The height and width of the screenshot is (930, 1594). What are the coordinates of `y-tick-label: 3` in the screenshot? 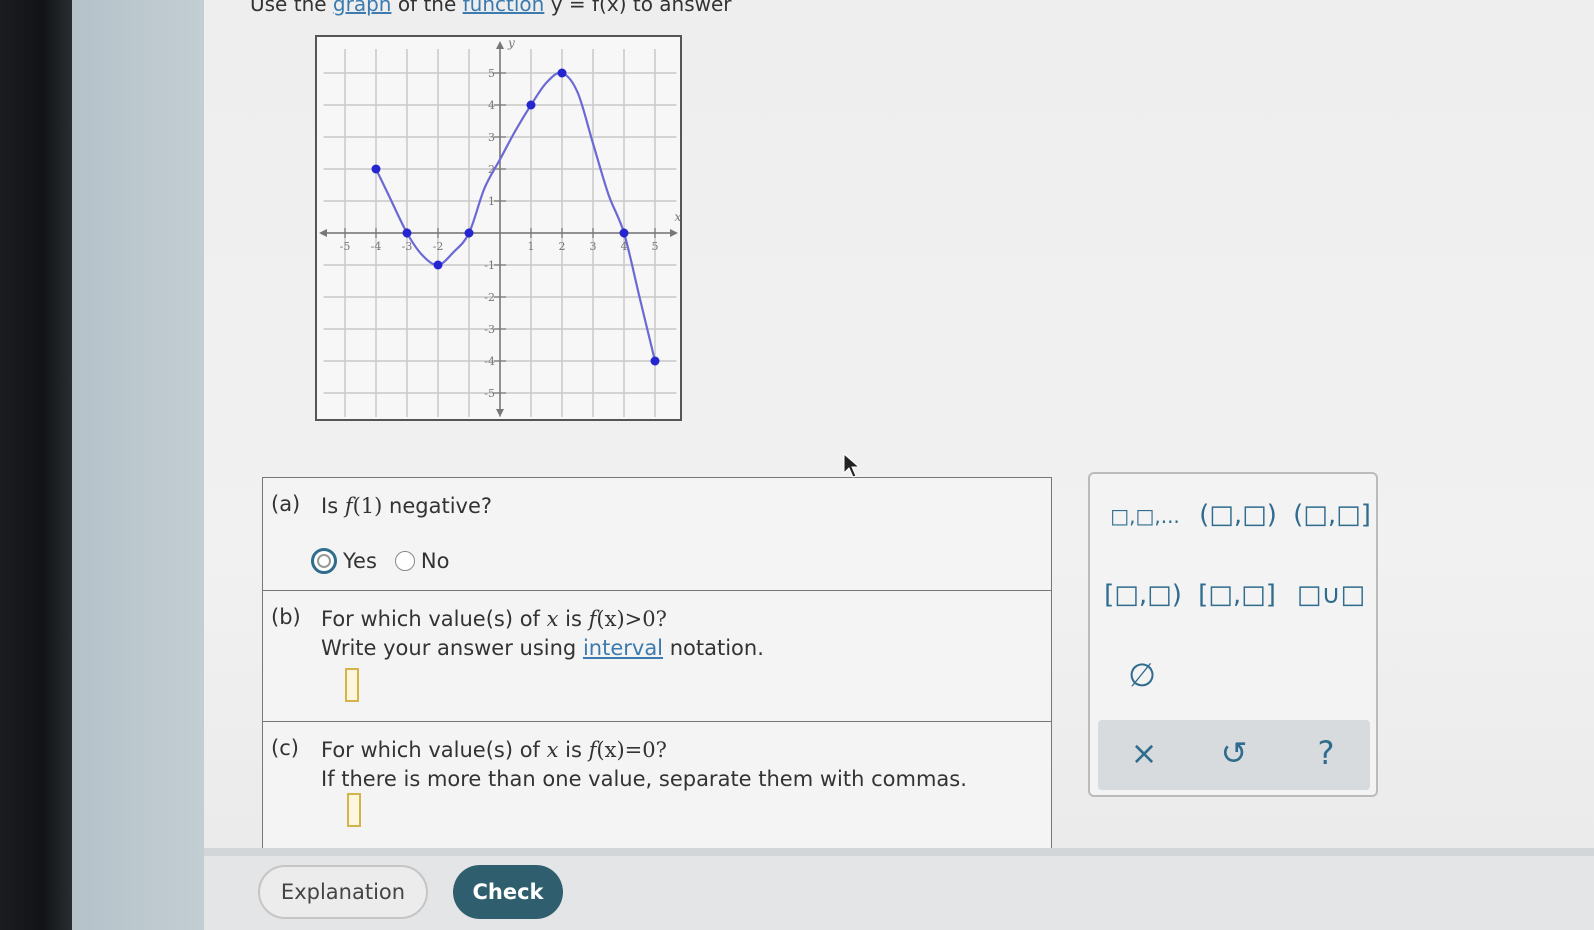 It's located at (491, 137).